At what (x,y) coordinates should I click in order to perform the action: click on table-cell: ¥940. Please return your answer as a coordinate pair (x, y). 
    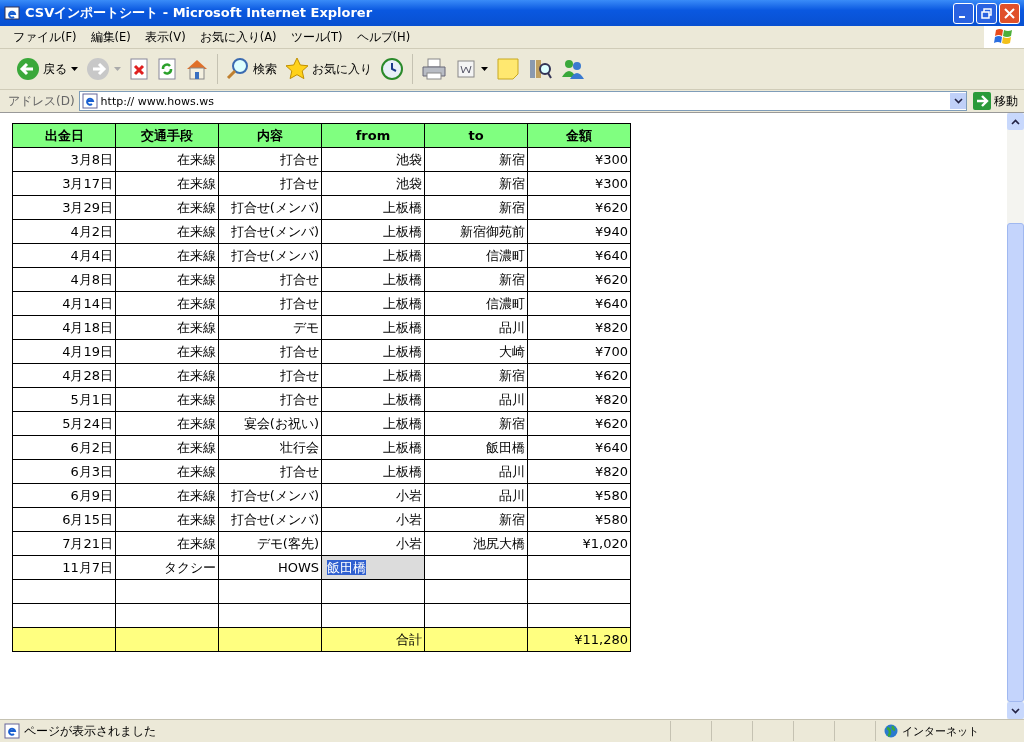
    Looking at the image, I should click on (579, 231).